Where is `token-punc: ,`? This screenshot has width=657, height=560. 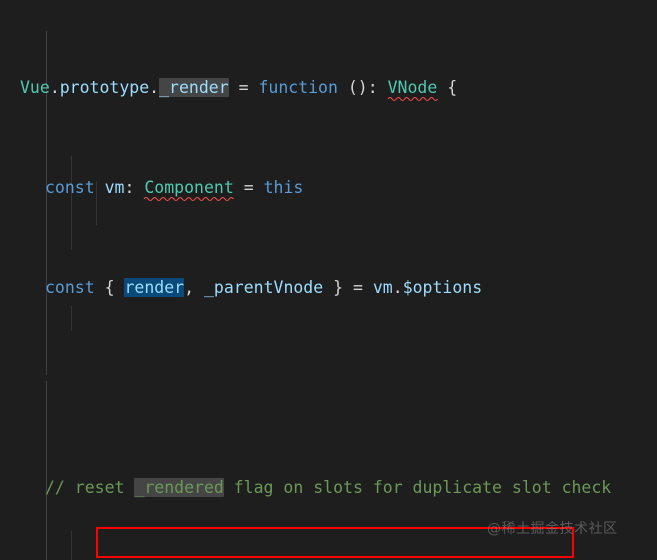 token-punc: , is located at coordinates (194, 287).